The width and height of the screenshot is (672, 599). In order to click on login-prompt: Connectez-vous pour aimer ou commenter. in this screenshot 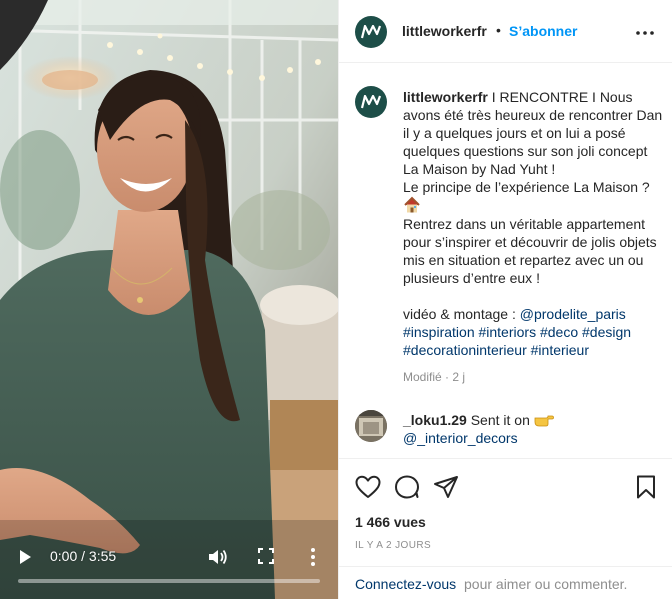, I will do `click(505, 582)`.